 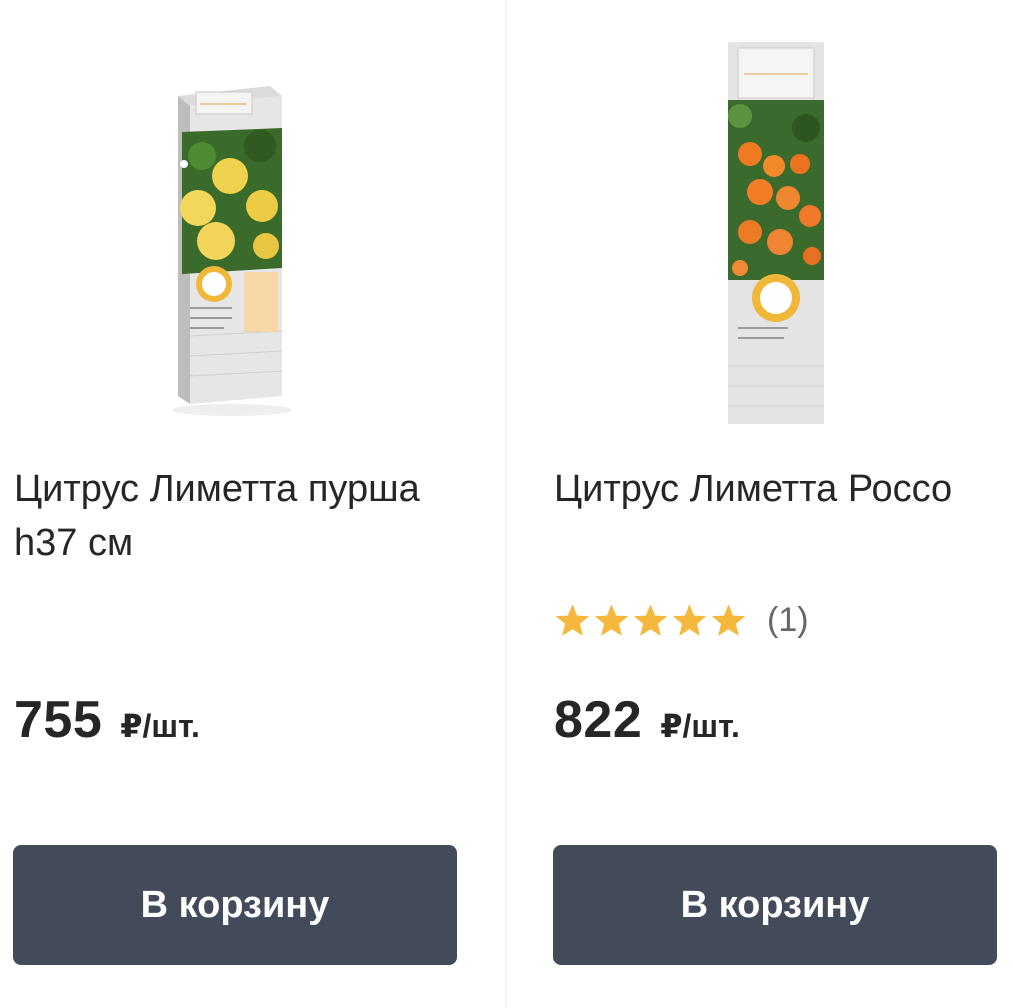 I want to click on price-value: 755, so click(x=58, y=720).